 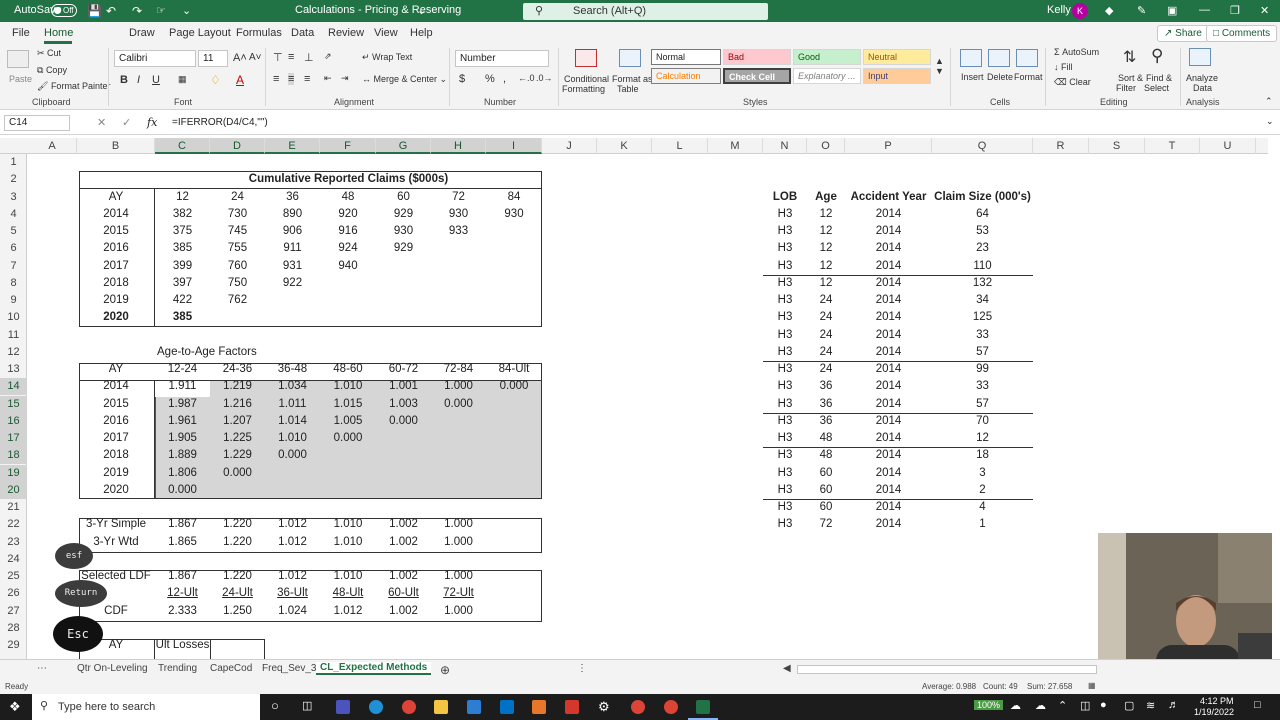 What do you see at coordinates (1204, 10) in the screenshot?
I see `minimize-icon: —` at bounding box center [1204, 10].